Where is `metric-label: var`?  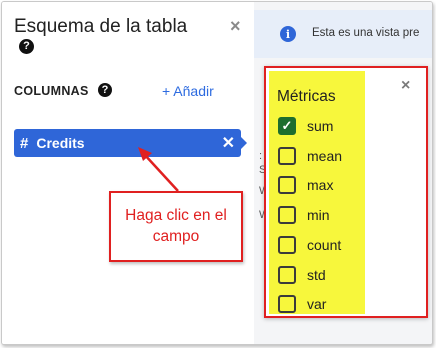 metric-label: var is located at coordinates (317, 304).